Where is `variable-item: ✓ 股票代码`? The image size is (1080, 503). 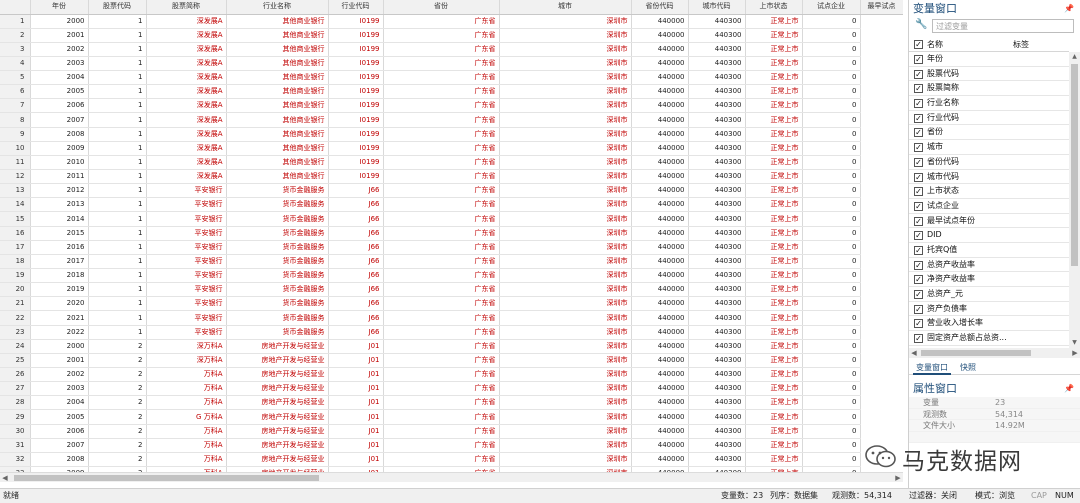
variable-item: ✓ 股票代码 is located at coordinates (989, 74).